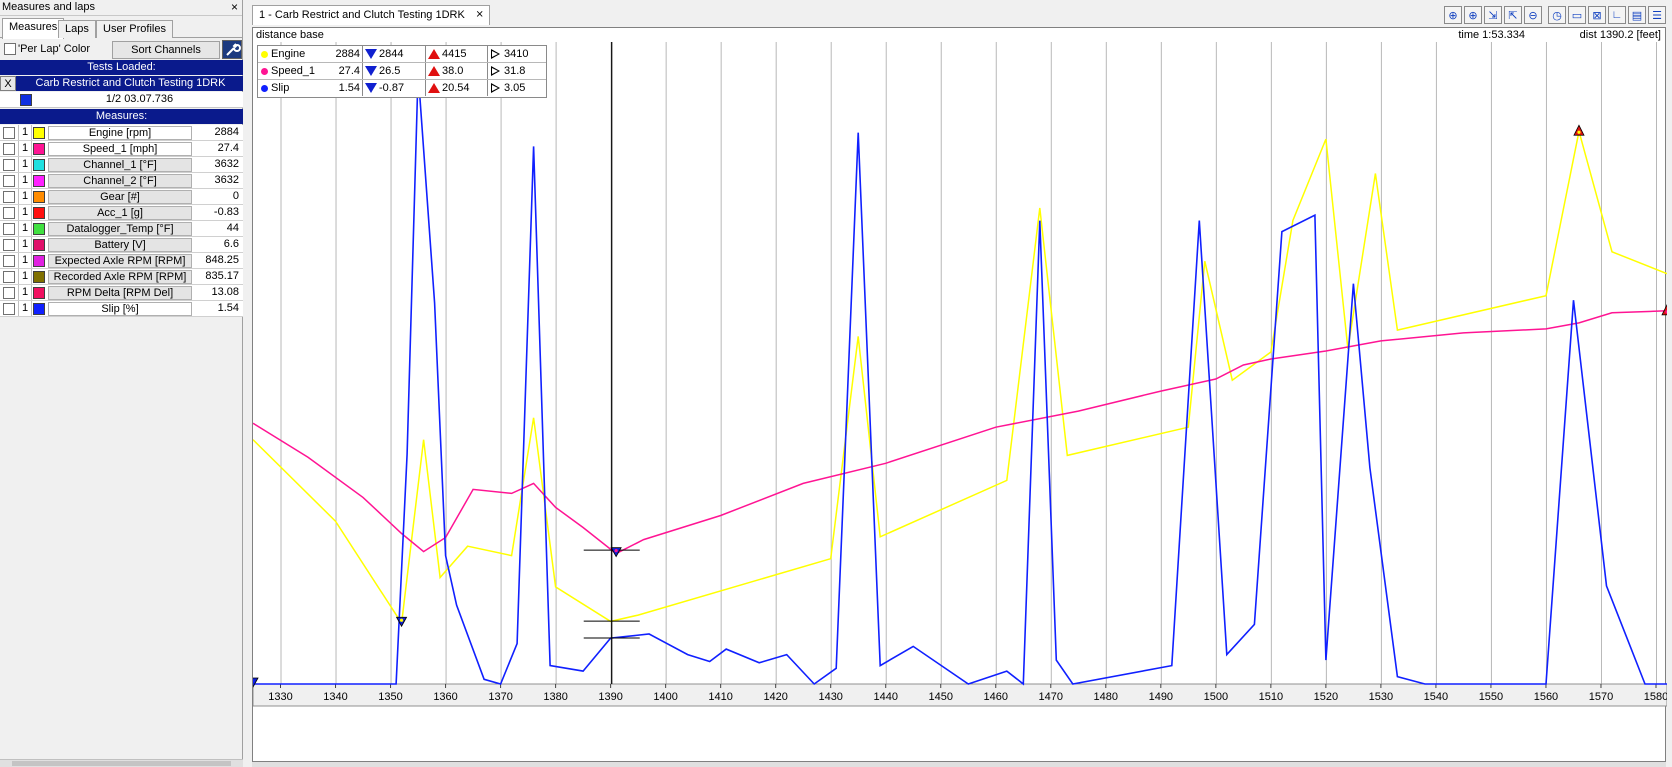 The height and width of the screenshot is (767, 1672). What do you see at coordinates (33, 28) in the screenshot?
I see `tab-measures: Measures` at bounding box center [33, 28].